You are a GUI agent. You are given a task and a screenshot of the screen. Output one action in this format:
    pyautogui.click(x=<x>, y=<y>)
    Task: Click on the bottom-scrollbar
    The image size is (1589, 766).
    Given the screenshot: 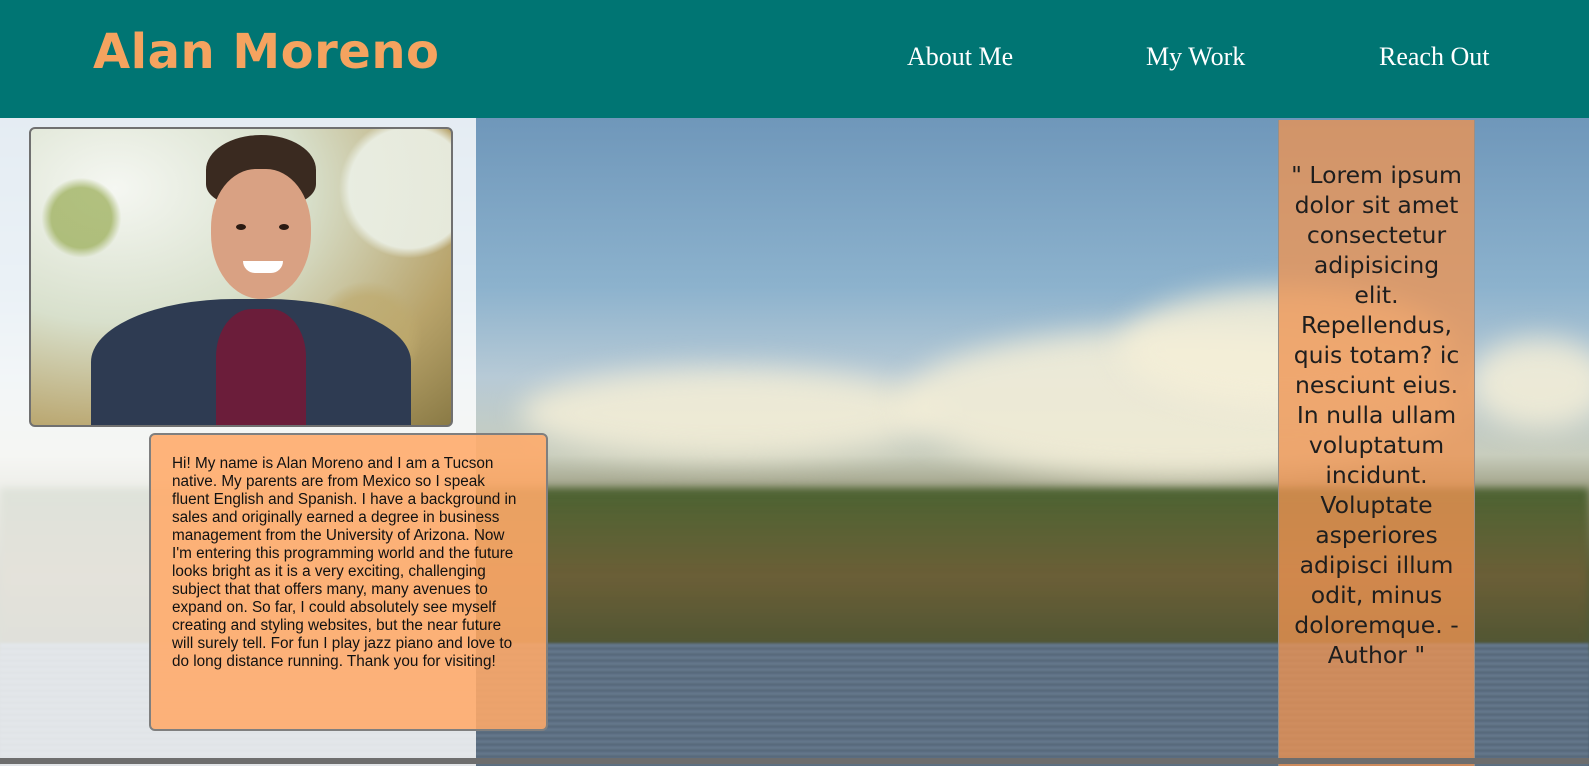 What is the action you would take?
    pyautogui.click(x=794, y=761)
    